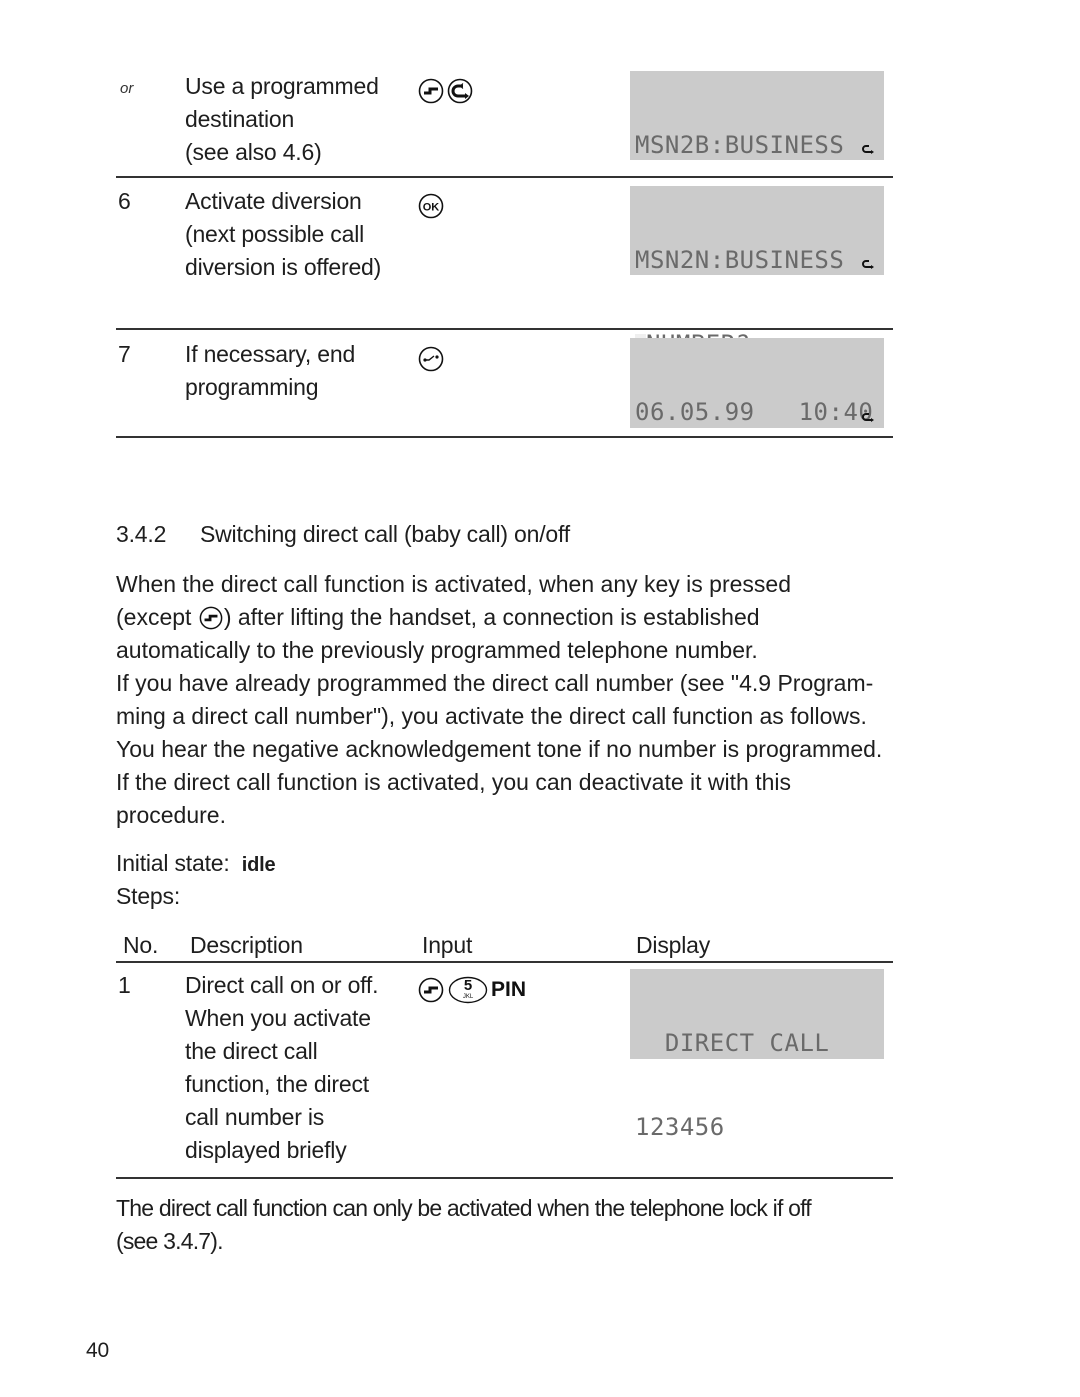  Describe the element at coordinates (127, 88) in the screenshot. I see `or-label: or` at that location.